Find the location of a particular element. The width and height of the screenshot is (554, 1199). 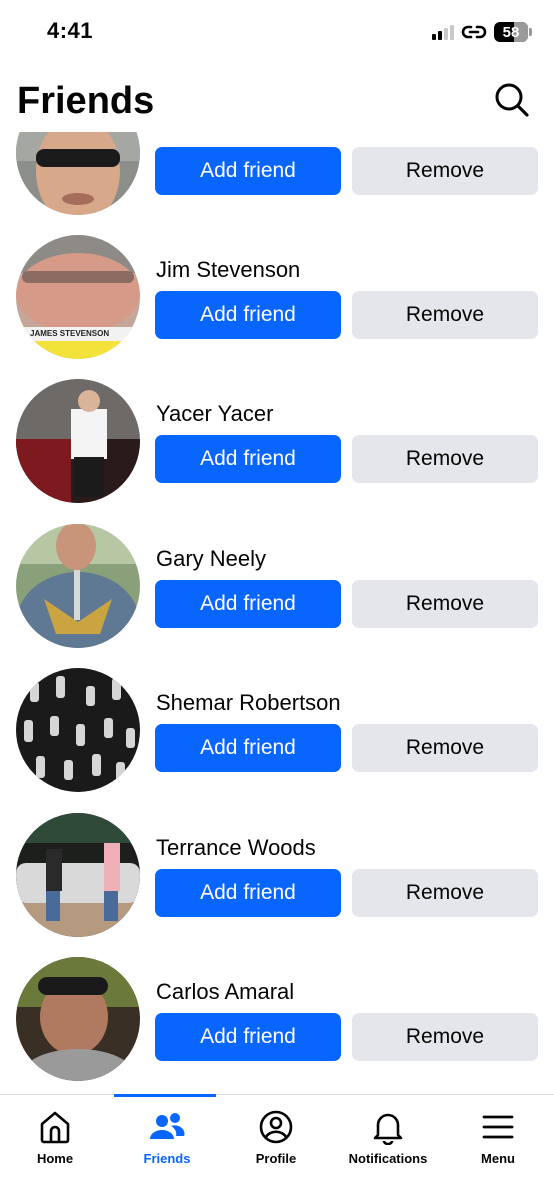

tab-label: Menu is located at coordinates (498, 1158).